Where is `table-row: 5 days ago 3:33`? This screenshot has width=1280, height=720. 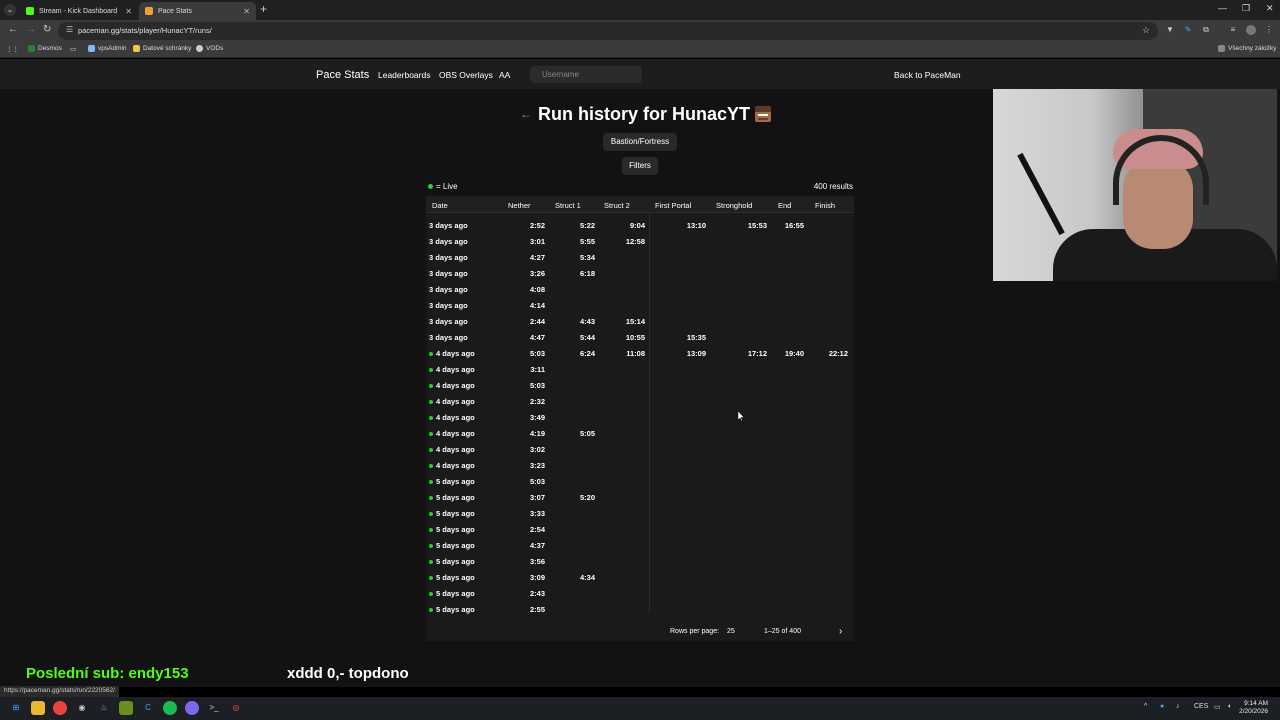
table-row: 5 days ago 3:33 is located at coordinates (640, 513).